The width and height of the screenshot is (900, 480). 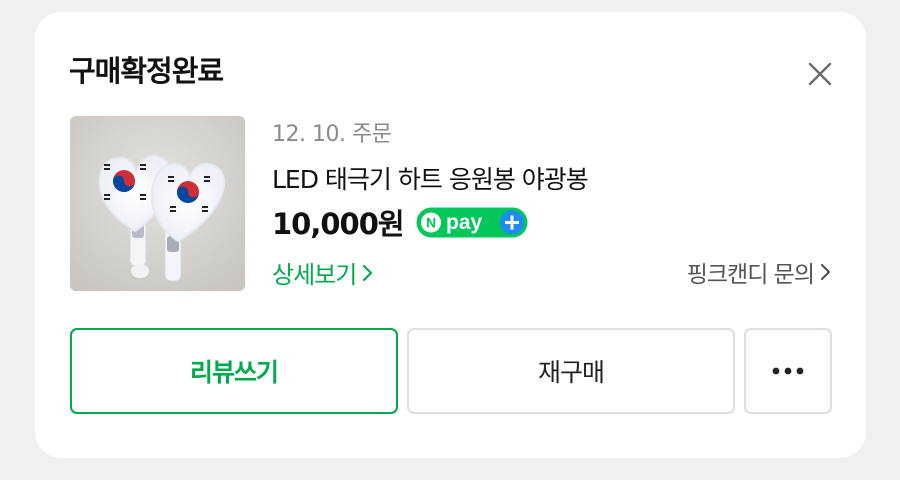 I want to click on npay-badge: N pay, so click(x=472, y=222).